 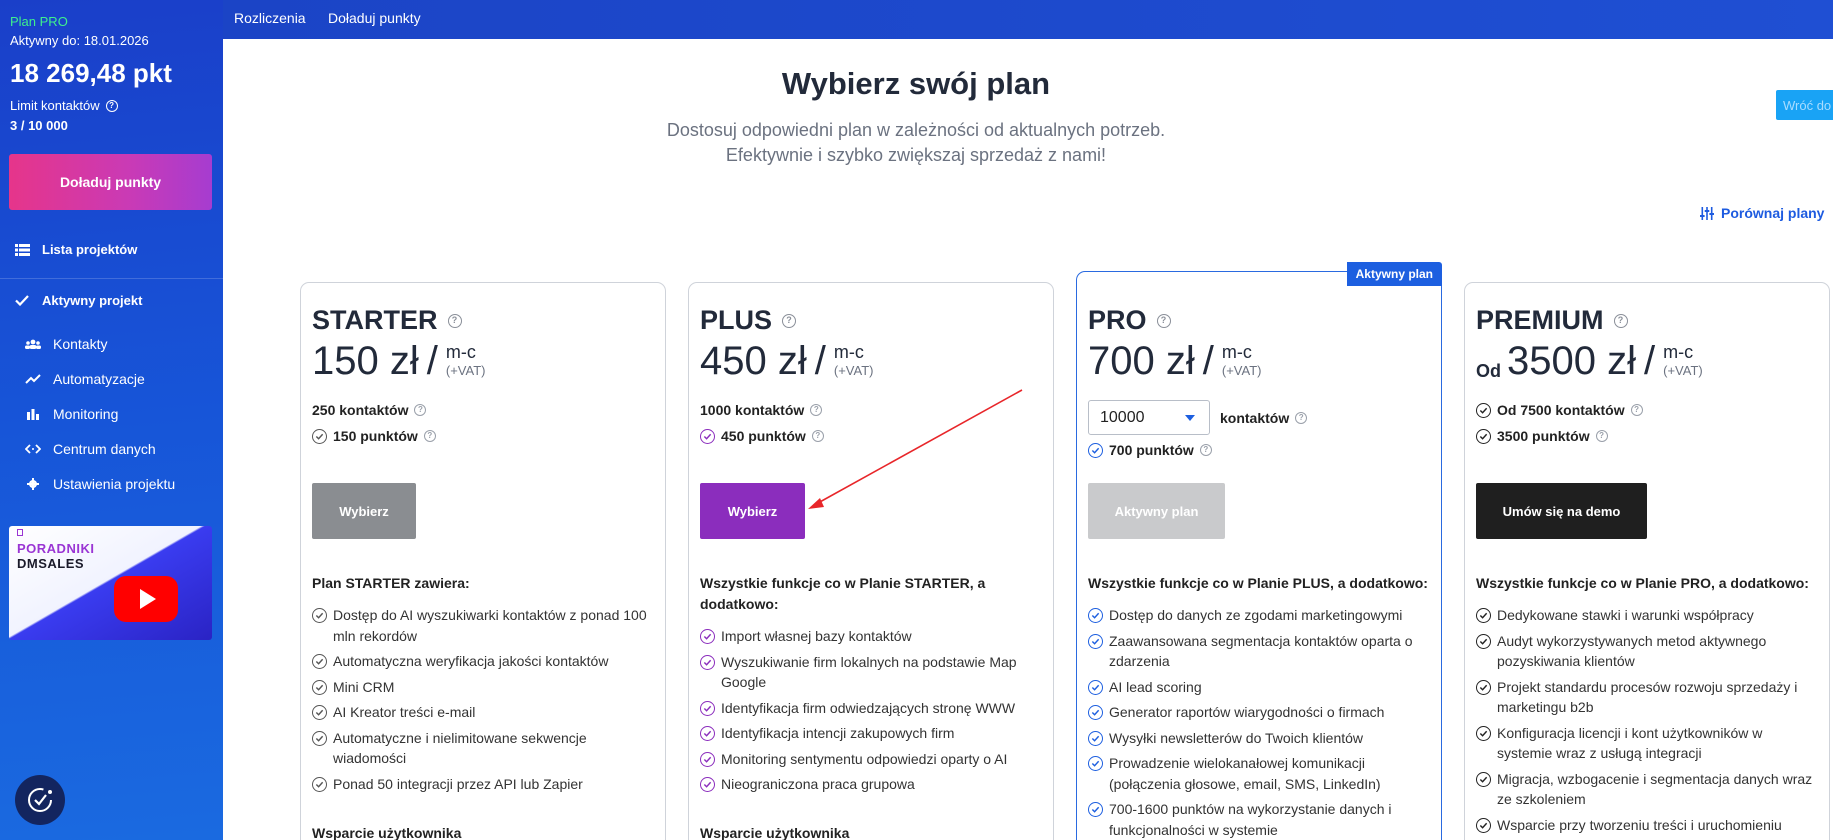 What do you see at coordinates (56, 548) in the screenshot?
I see `video-title-line1: PORADNIKI` at bounding box center [56, 548].